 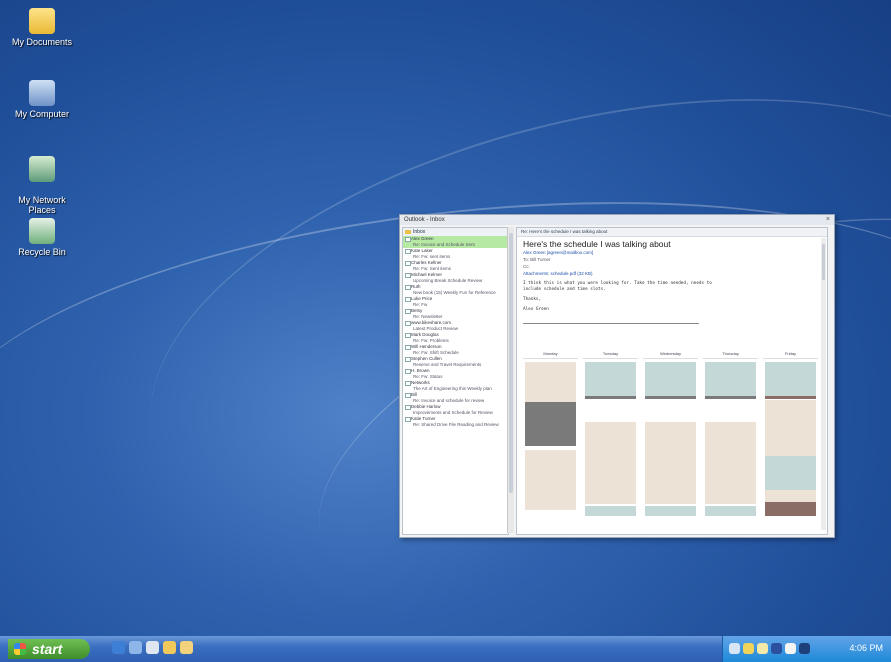 I want to click on clock: 4:06 PM, so click(x=866, y=648).